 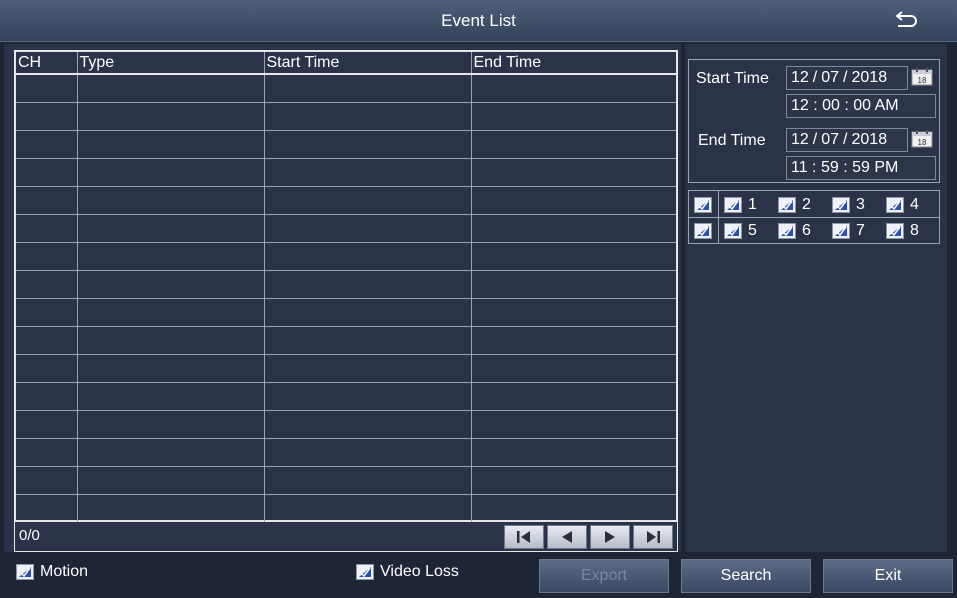 I want to click on channel-1-checkbox, so click(x=733, y=205).